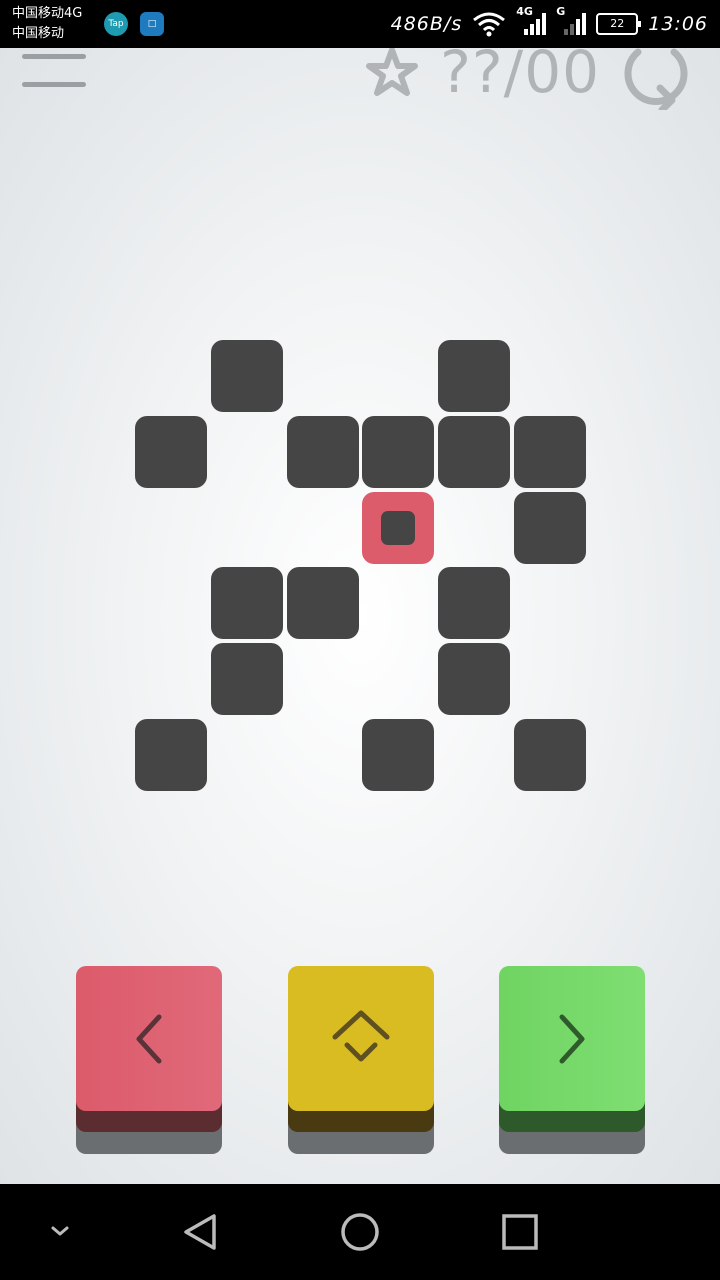 The image size is (720, 1280). What do you see at coordinates (549, 24) in the screenshot?
I see `status-indicators: 486B/s 4G G 22 13:06` at bounding box center [549, 24].